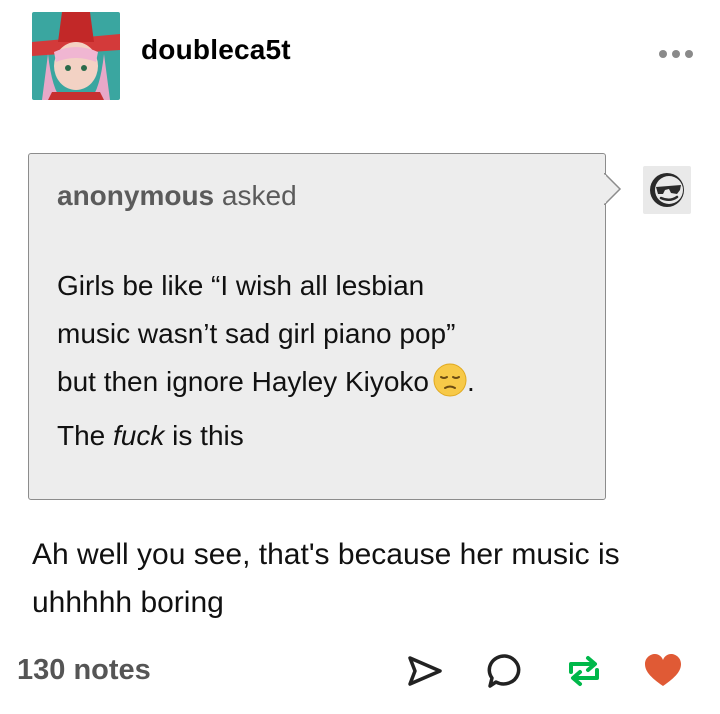 The width and height of the screenshot is (720, 714). What do you see at coordinates (317, 436) in the screenshot?
I see `question-line: The fuck is this` at bounding box center [317, 436].